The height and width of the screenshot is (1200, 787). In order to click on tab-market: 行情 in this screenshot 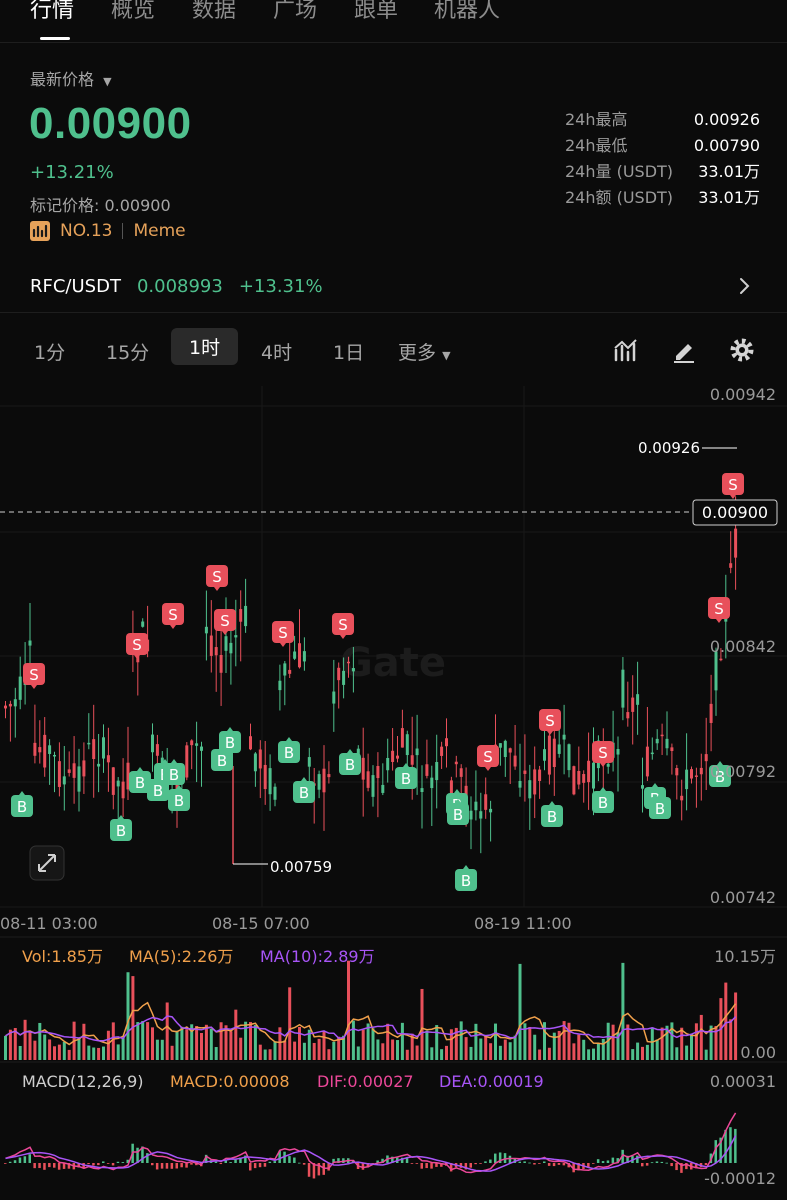, I will do `click(52, 12)`.